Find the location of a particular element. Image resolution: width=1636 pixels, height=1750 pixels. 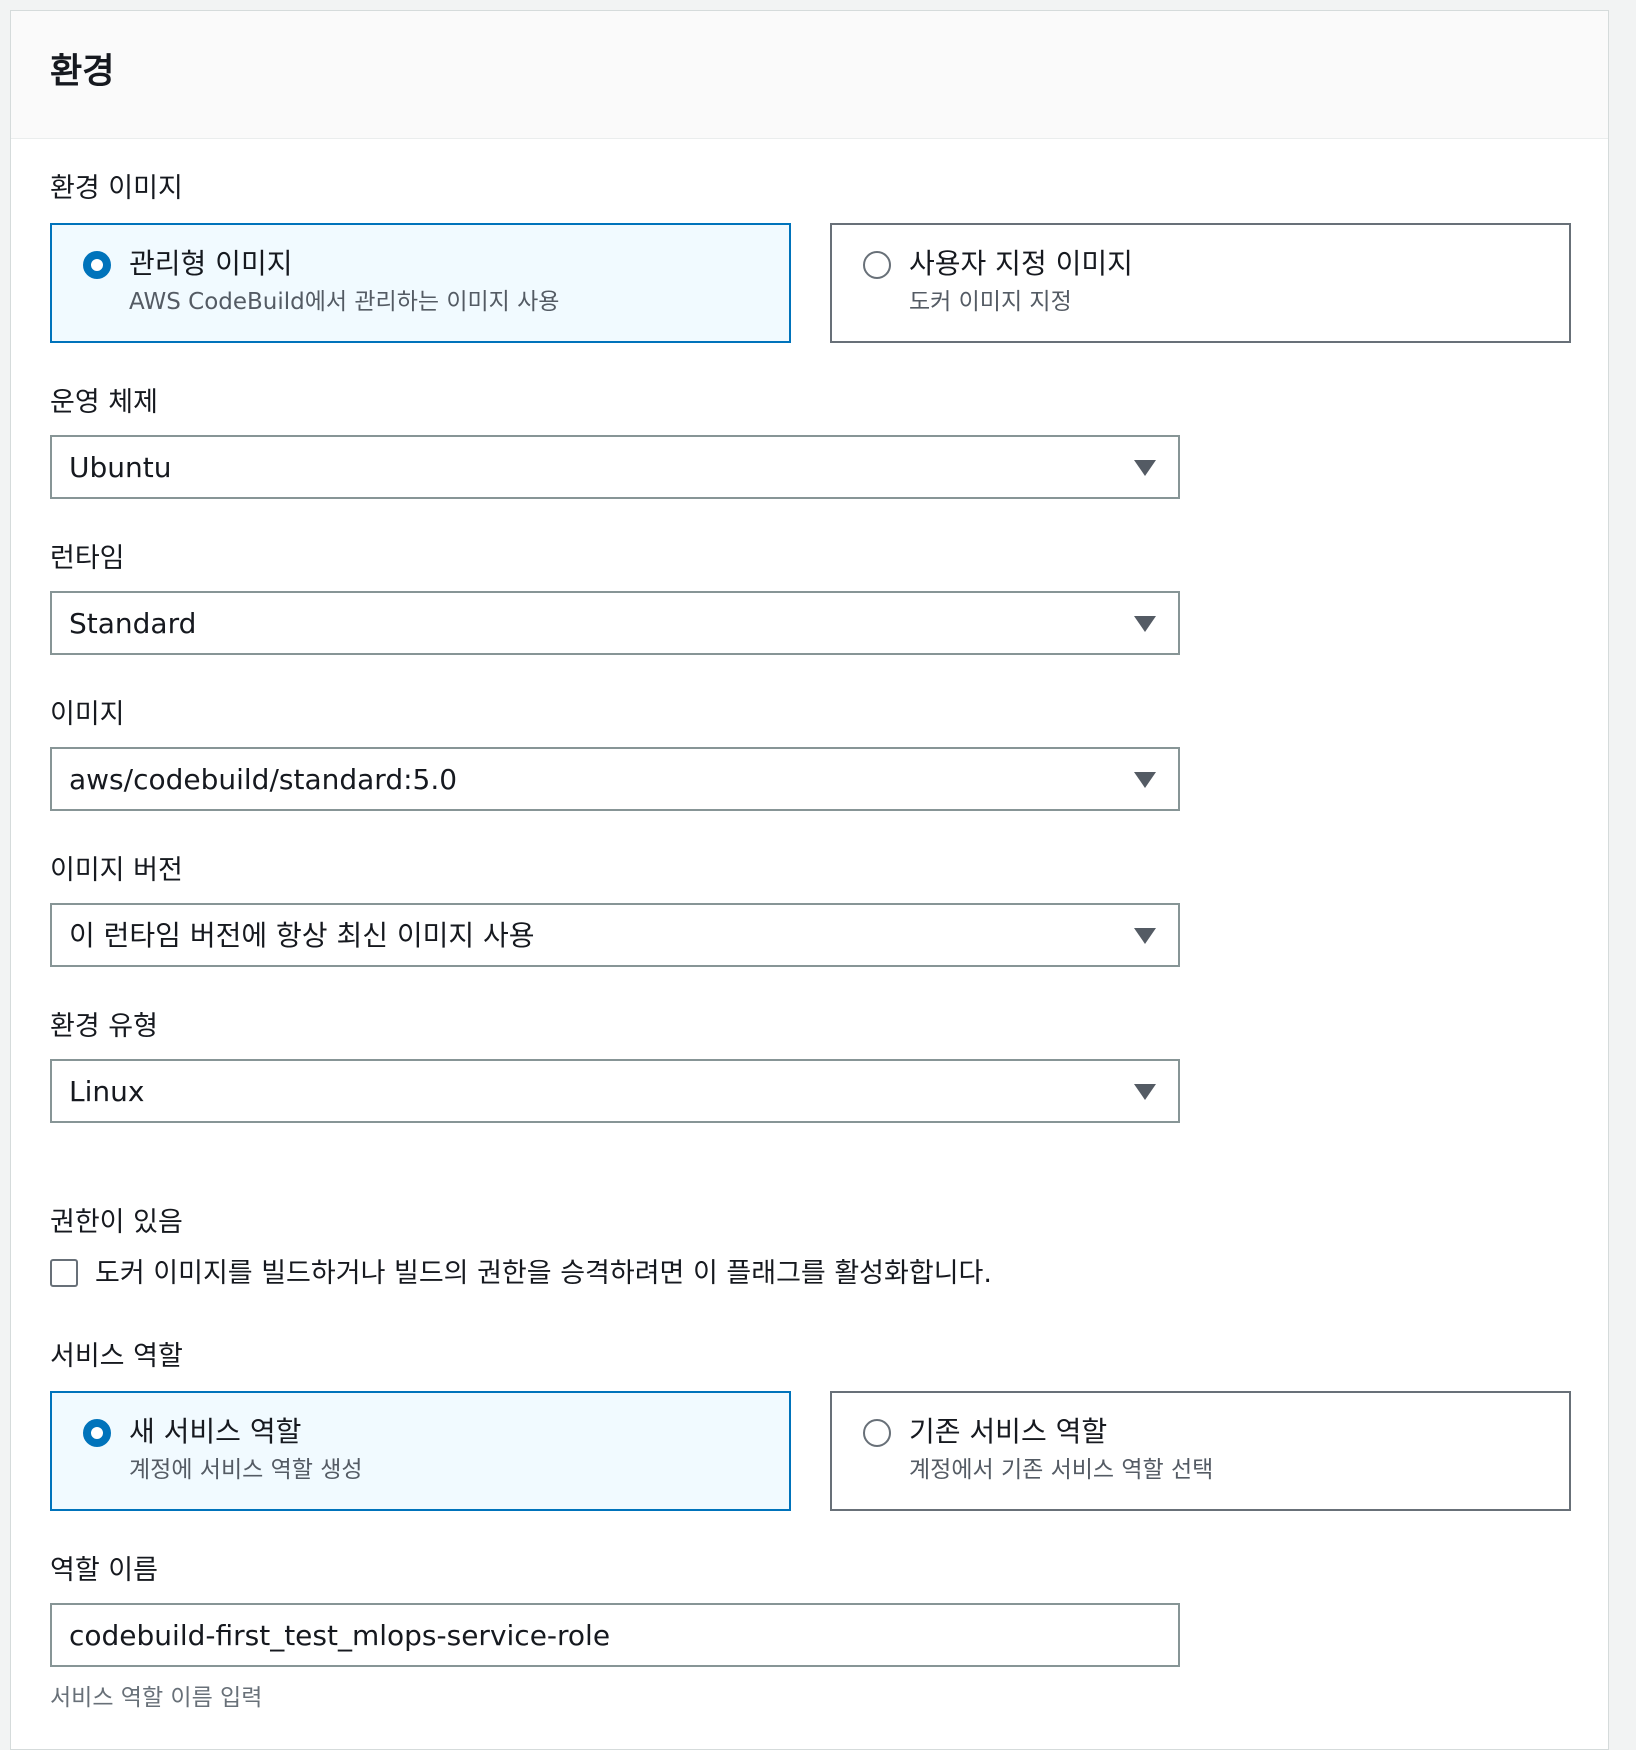

runtime-value: Standard is located at coordinates (133, 623).